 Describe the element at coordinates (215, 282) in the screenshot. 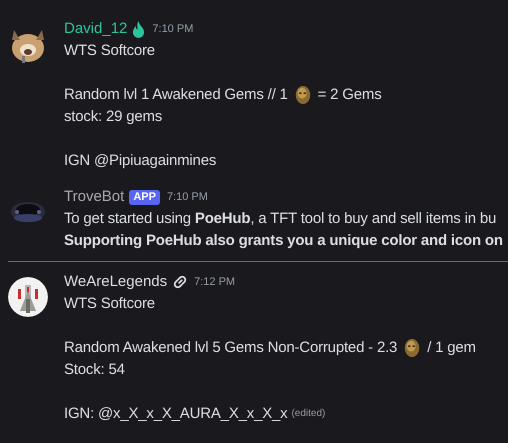

I see `timestamp: 7:12 PM` at that location.